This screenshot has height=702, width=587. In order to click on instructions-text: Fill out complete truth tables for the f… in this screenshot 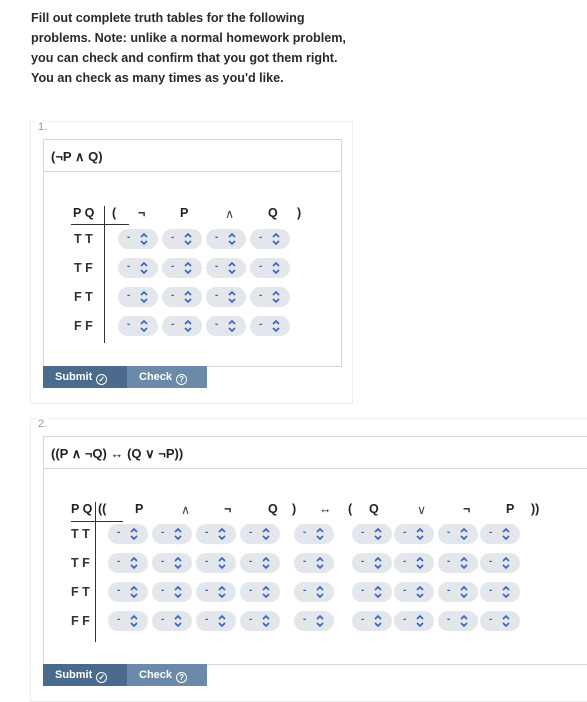, I will do `click(188, 48)`.